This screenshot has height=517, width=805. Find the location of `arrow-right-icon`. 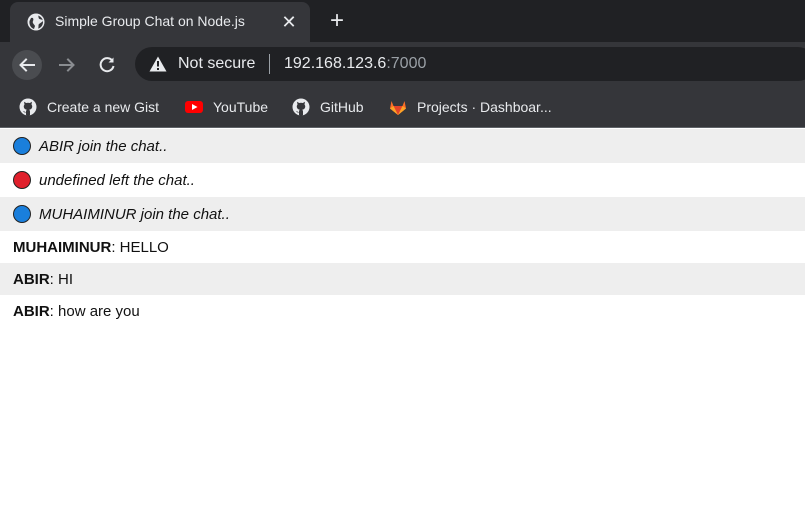

arrow-right-icon is located at coordinates (67, 65).